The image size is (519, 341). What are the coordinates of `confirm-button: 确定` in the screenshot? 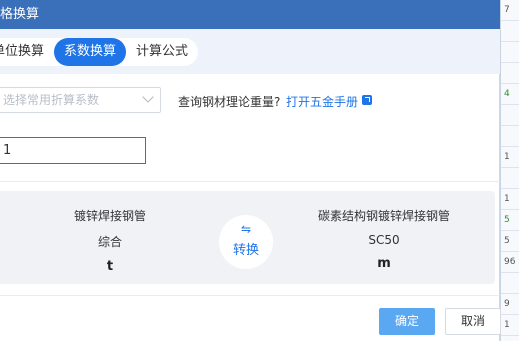 It's located at (407, 321).